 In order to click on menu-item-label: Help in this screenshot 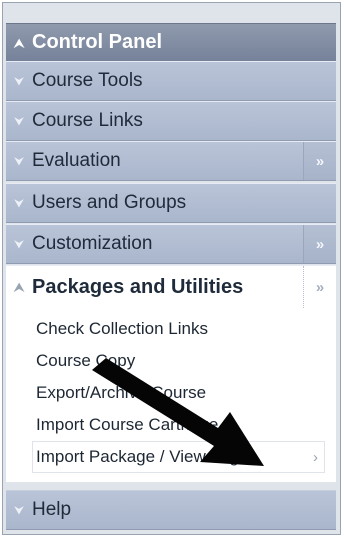, I will do `click(52, 509)`.